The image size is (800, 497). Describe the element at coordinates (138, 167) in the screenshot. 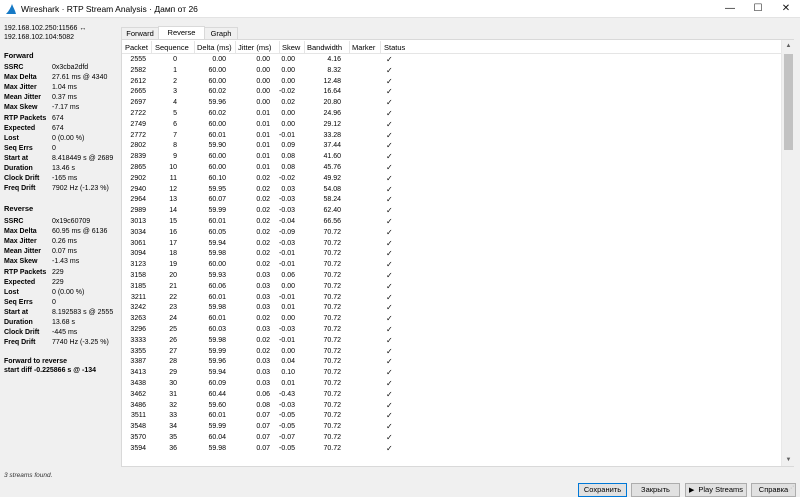

I see `cell-packet: 2865` at that location.